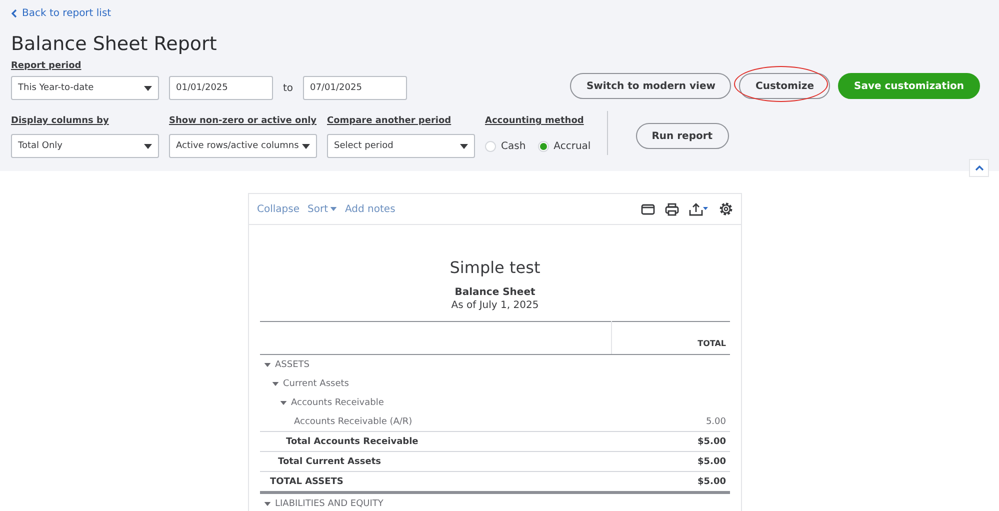  Describe the element at coordinates (535, 121) in the screenshot. I see `field-label: Accounting method` at that location.